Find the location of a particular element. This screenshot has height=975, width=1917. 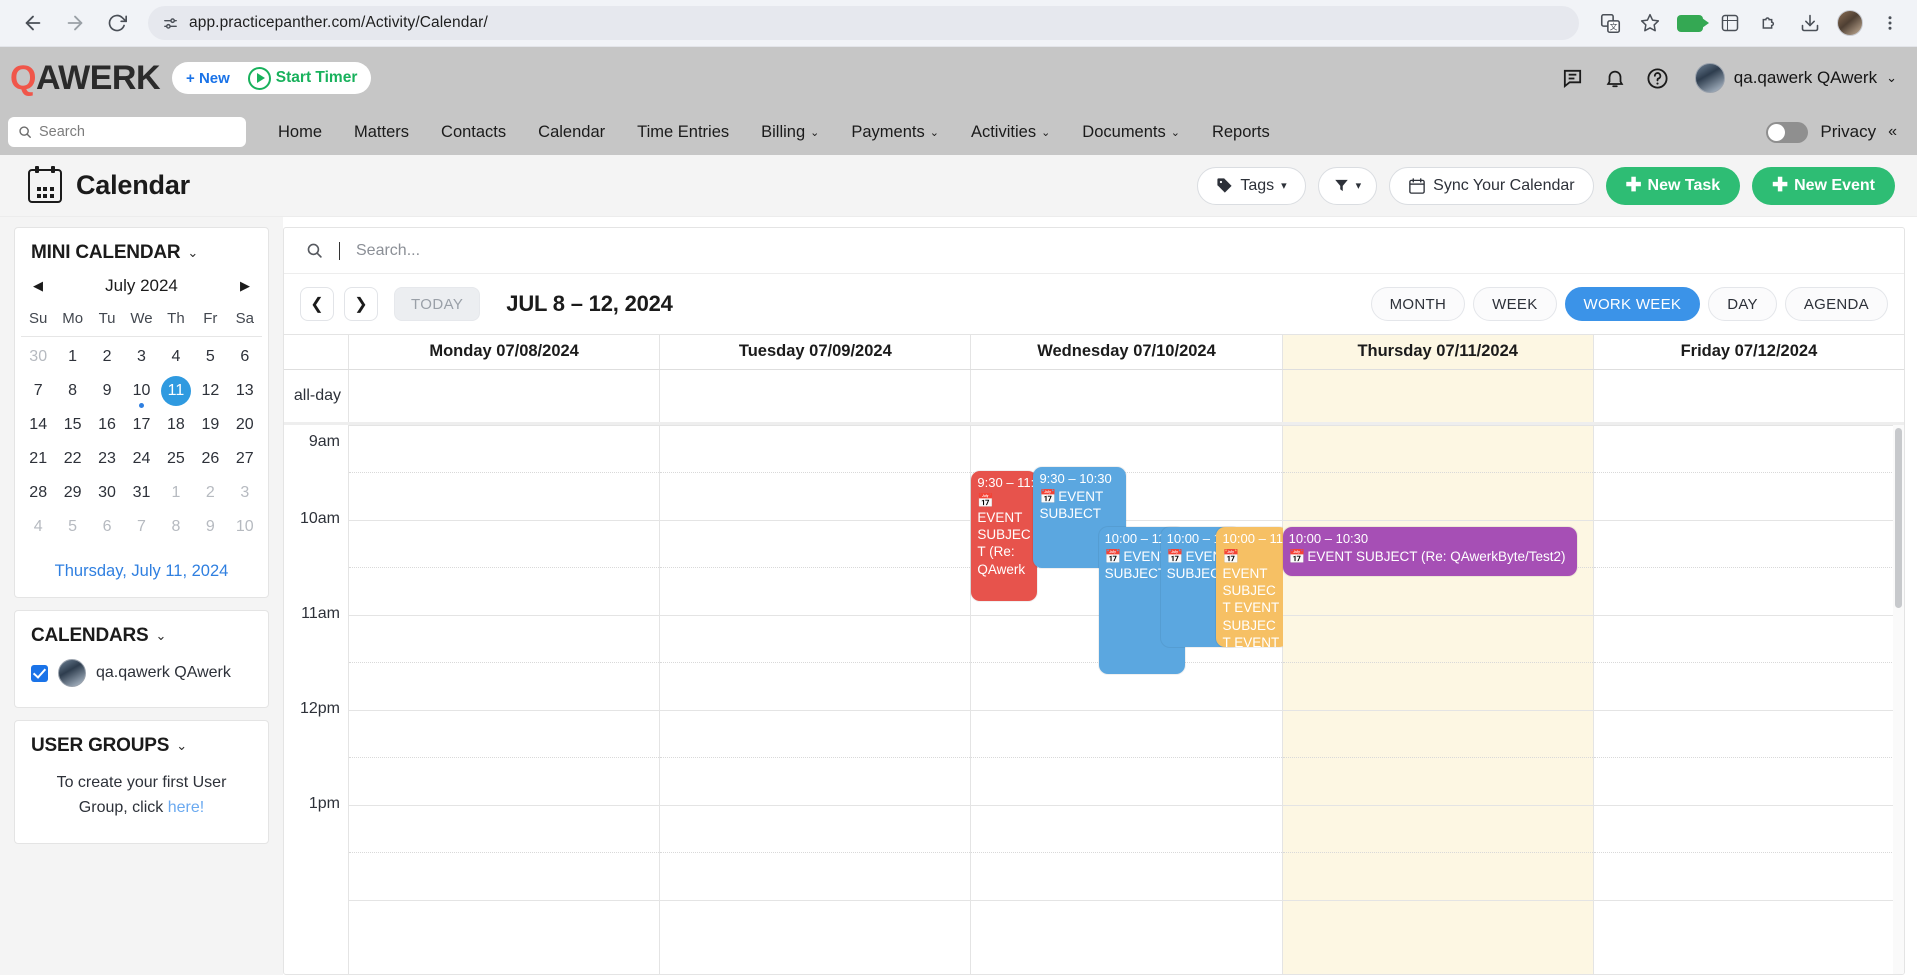

mini-day-cell: 13 is located at coordinates (245, 391).